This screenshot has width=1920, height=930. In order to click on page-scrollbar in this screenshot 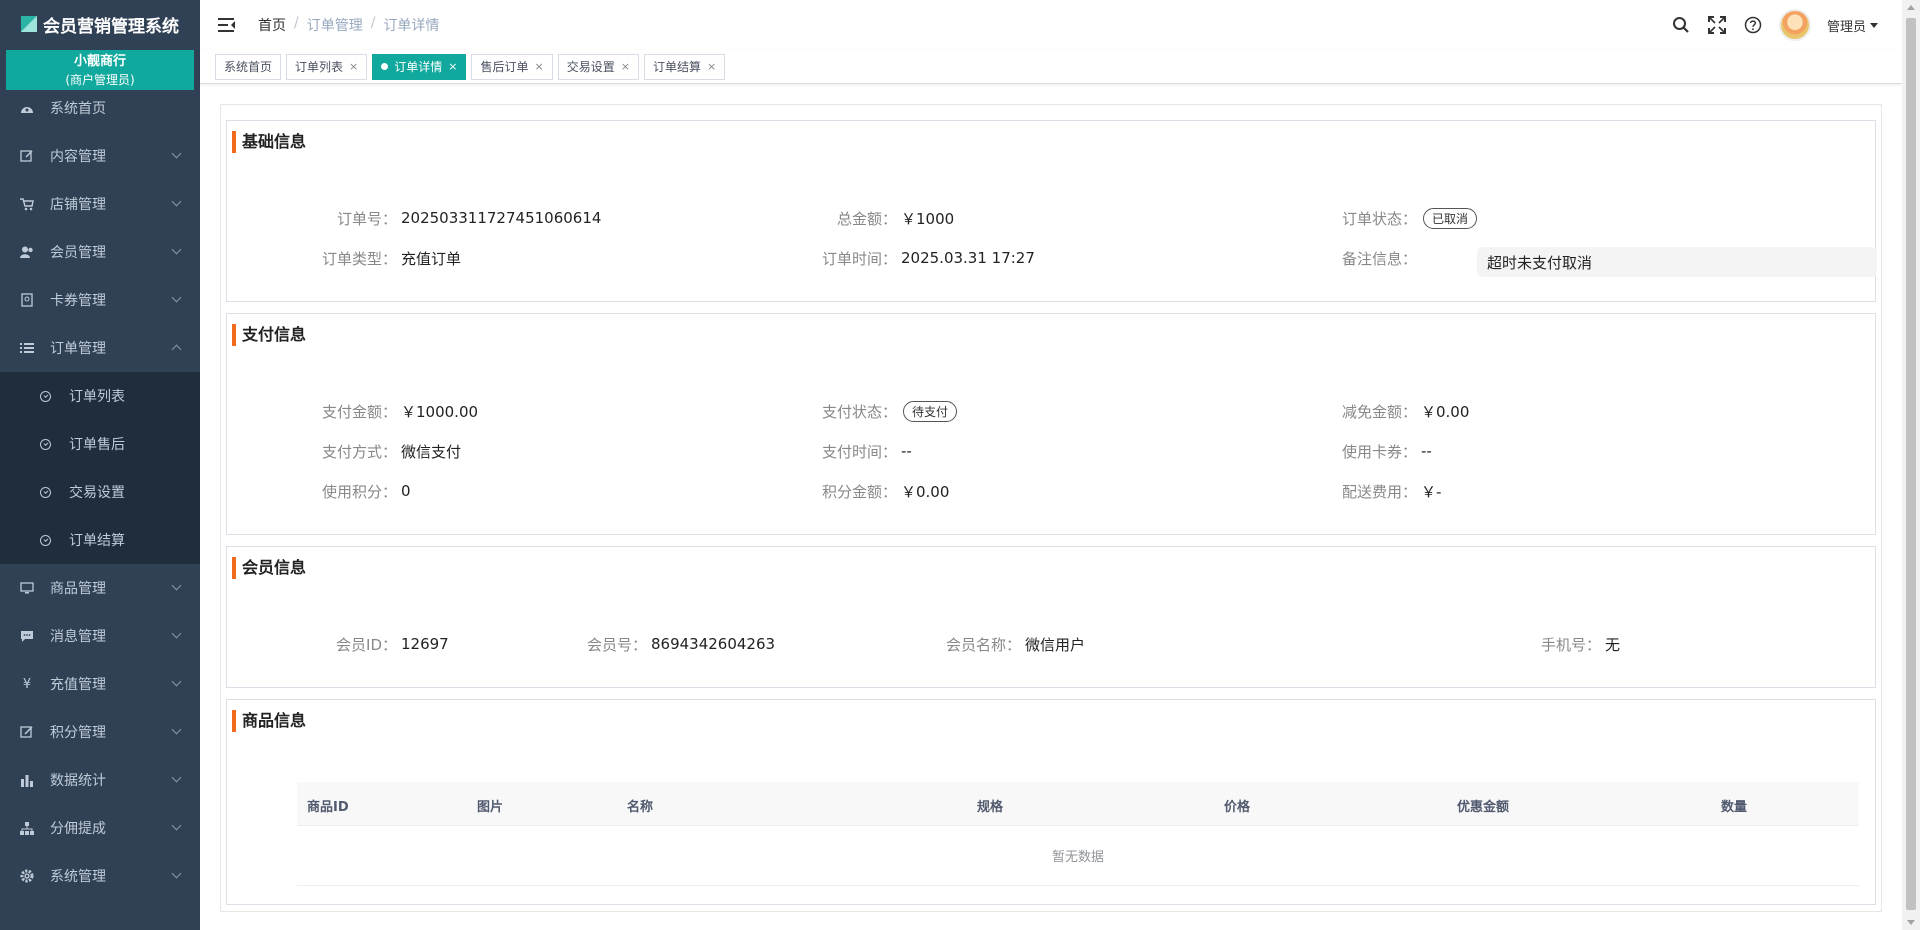, I will do `click(1911, 465)`.